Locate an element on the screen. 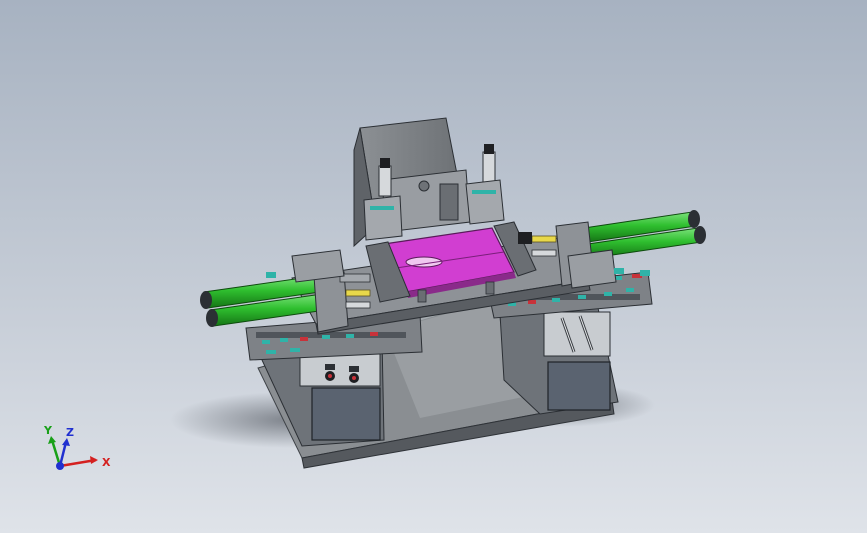 The image size is (867, 533). z-axis-arrow-icon is located at coordinates (66, 442).